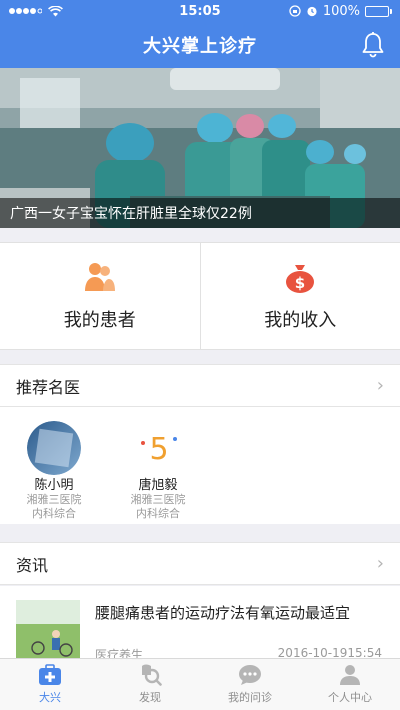 Image resolution: width=400 pixels, height=710 pixels. Describe the element at coordinates (295, 11) in the screenshot. I see `rotation-lock-icon` at that location.